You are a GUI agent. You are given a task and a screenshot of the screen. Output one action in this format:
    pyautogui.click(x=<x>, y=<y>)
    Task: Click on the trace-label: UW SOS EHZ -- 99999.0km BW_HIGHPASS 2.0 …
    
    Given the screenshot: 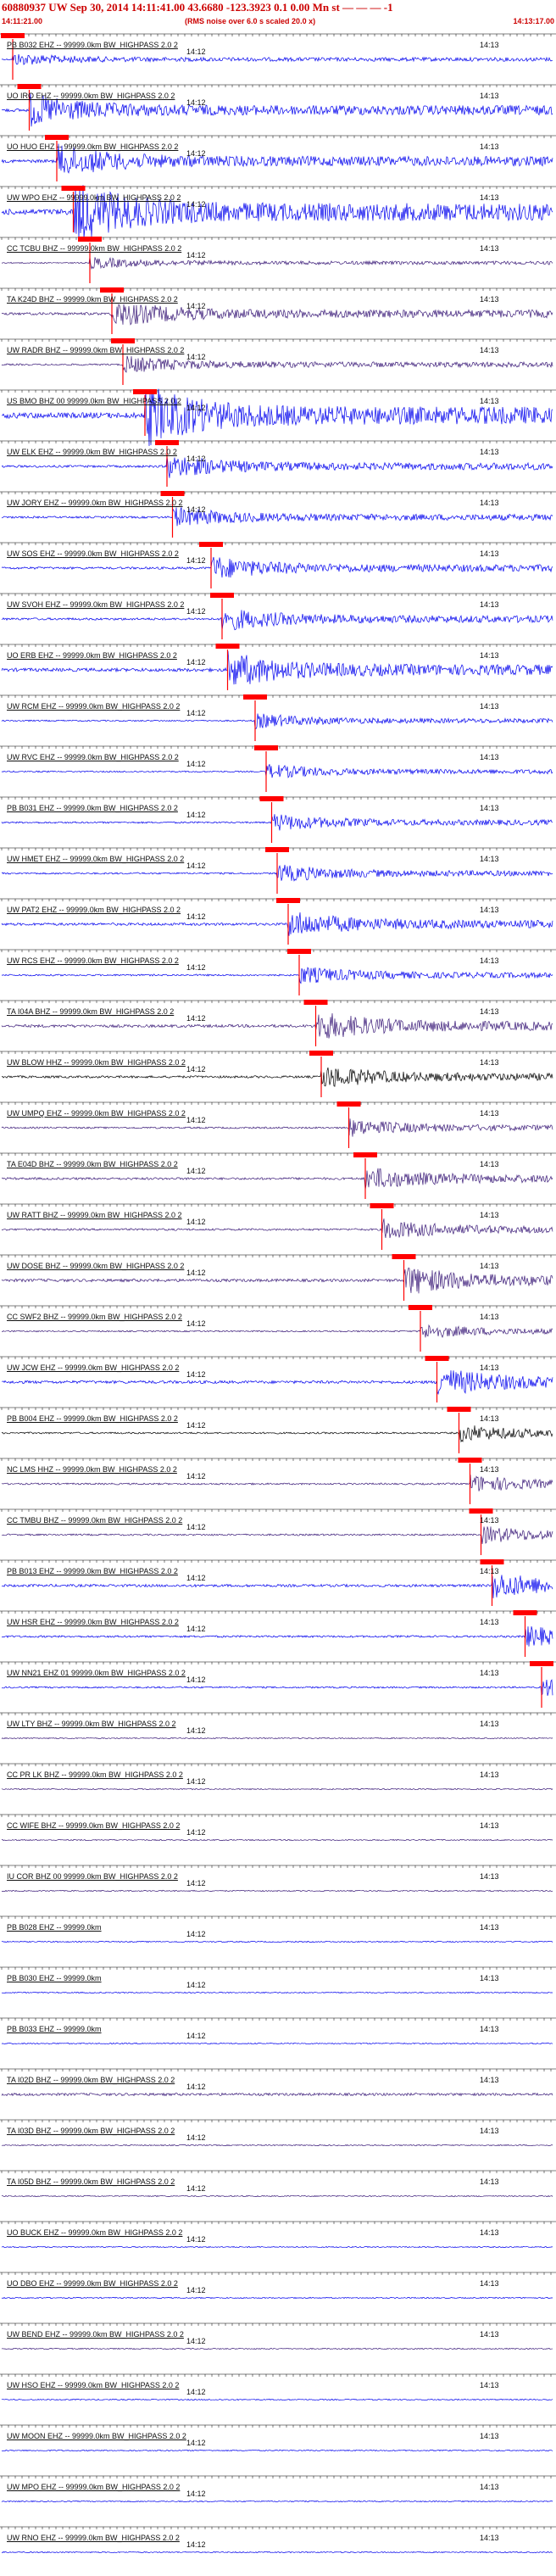 What is the action you would take?
    pyautogui.click(x=93, y=553)
    